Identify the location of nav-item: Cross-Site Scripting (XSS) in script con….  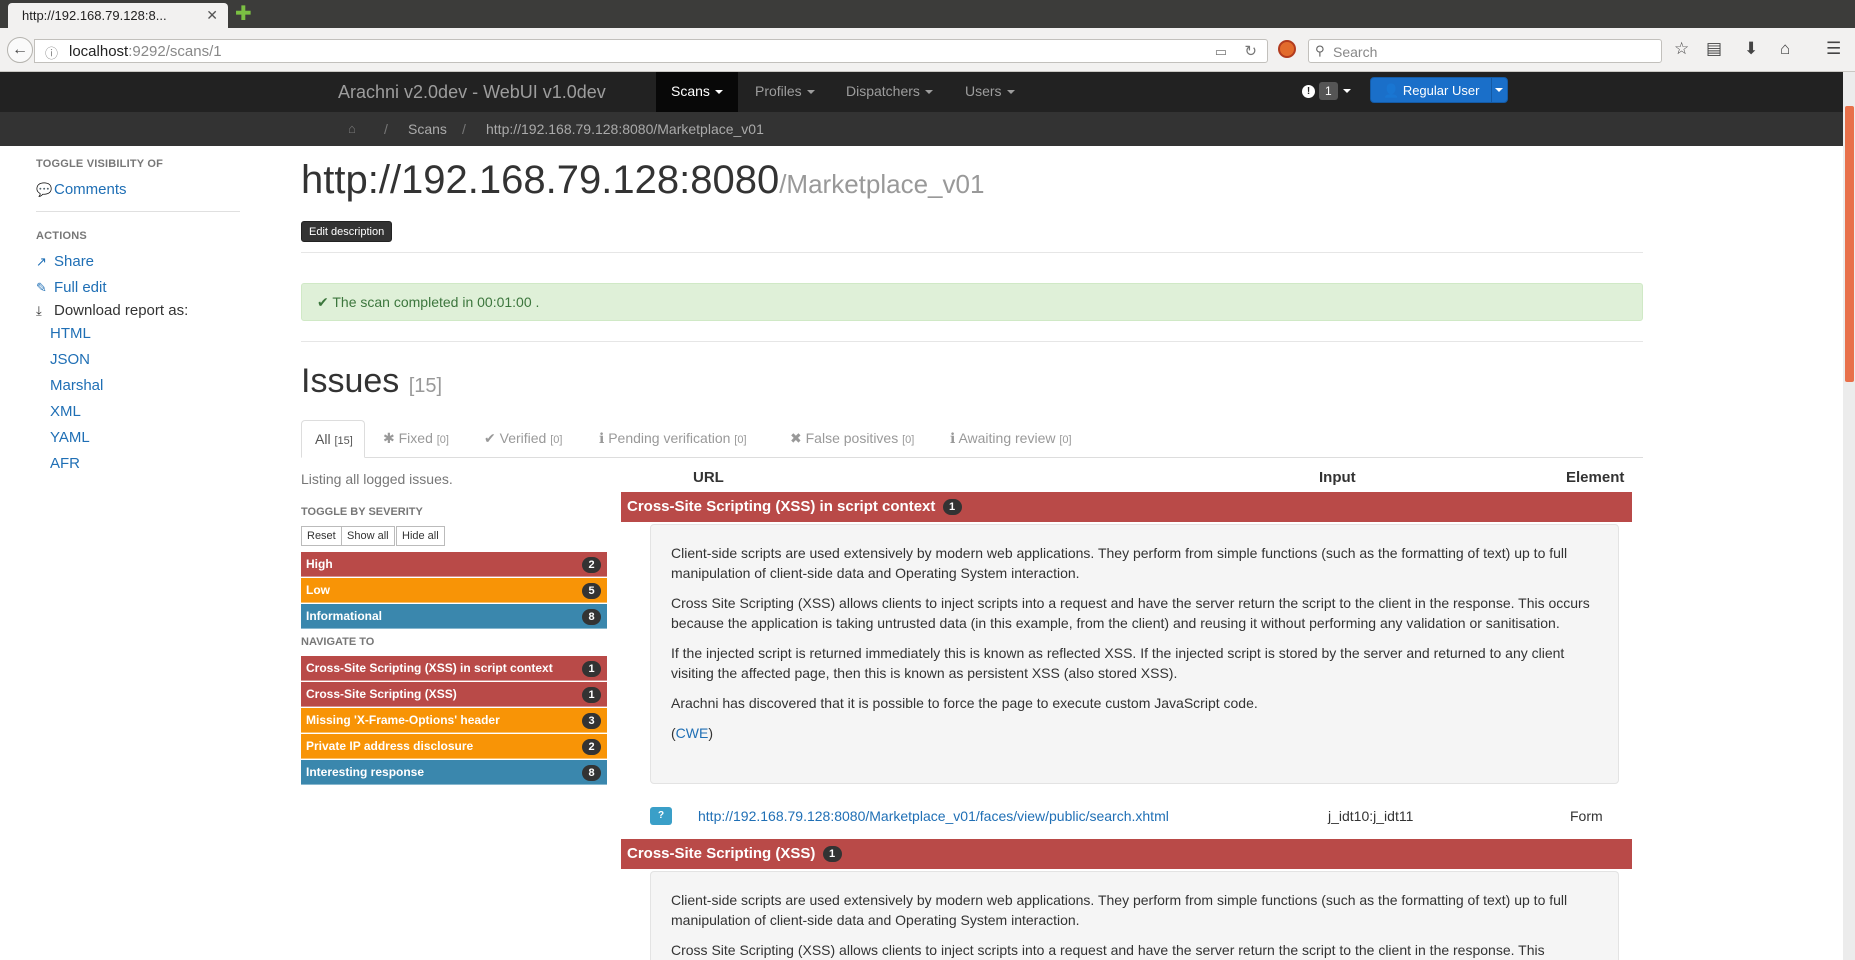
(454, 668).